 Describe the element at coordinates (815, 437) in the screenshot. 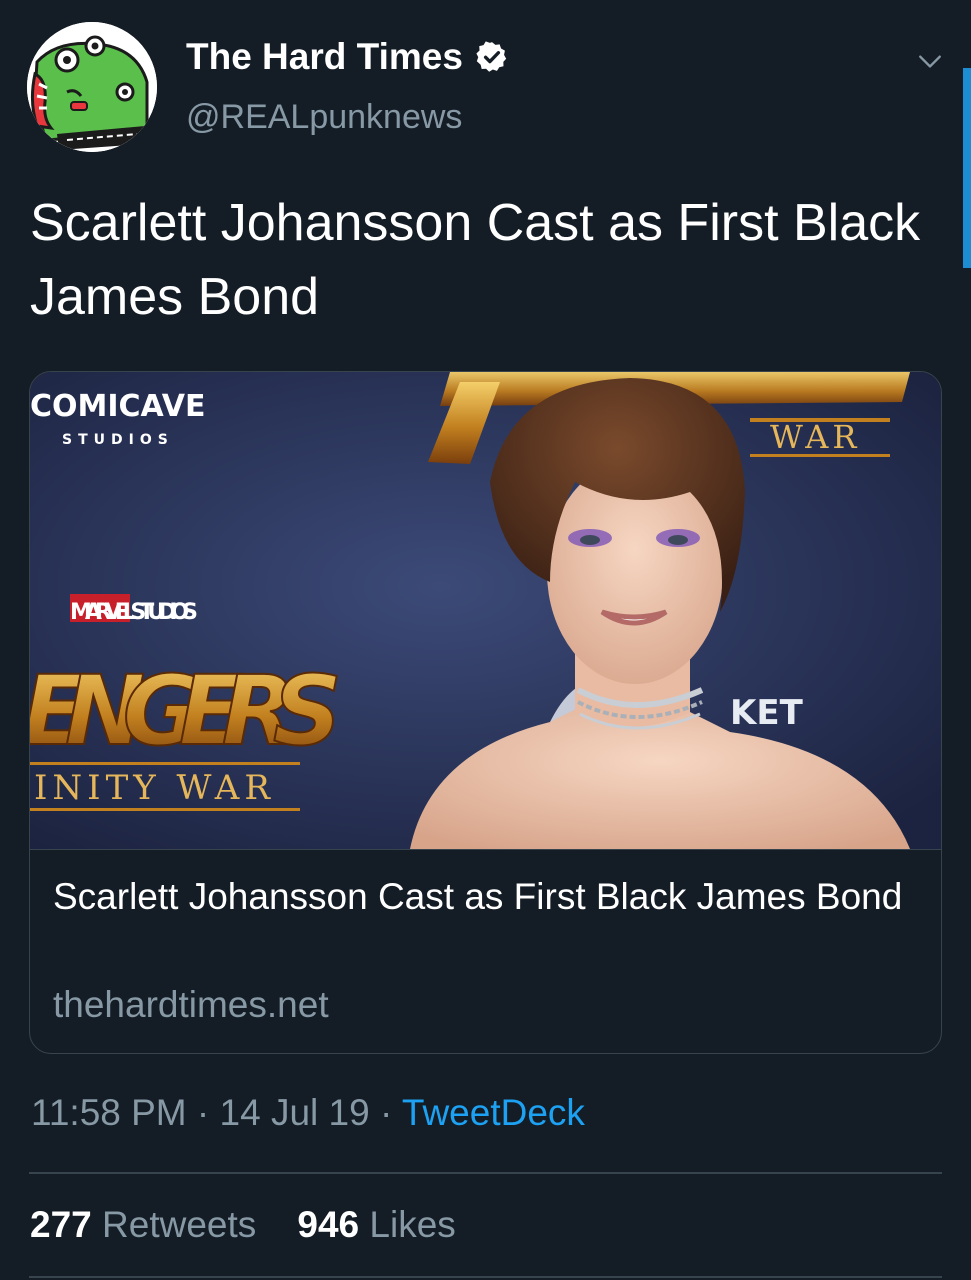

I see `infinity-war-top-label: WAR` at that location.